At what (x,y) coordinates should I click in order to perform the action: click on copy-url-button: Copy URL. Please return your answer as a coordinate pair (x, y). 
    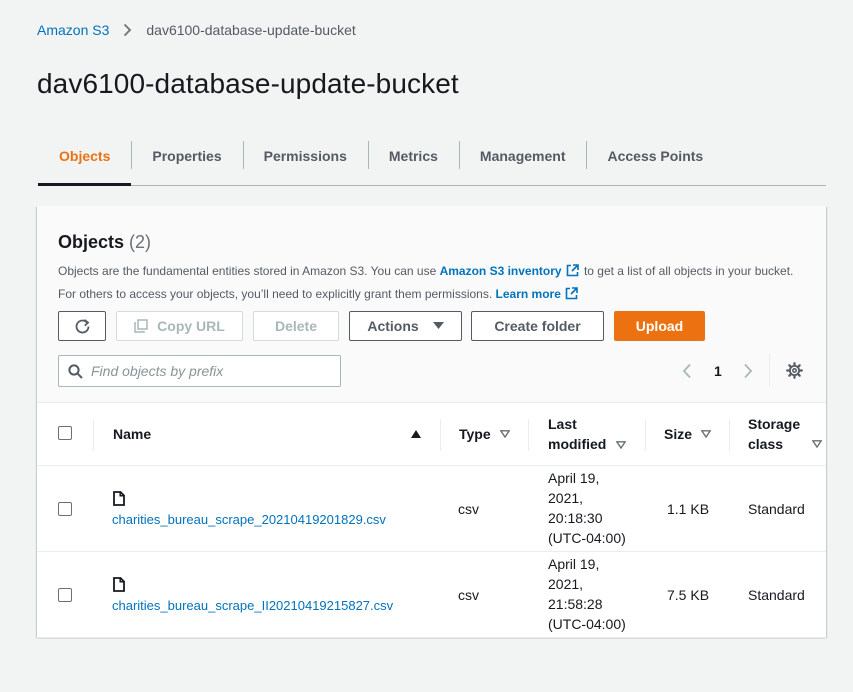
    Looking at the image, I should click on (179, 326).